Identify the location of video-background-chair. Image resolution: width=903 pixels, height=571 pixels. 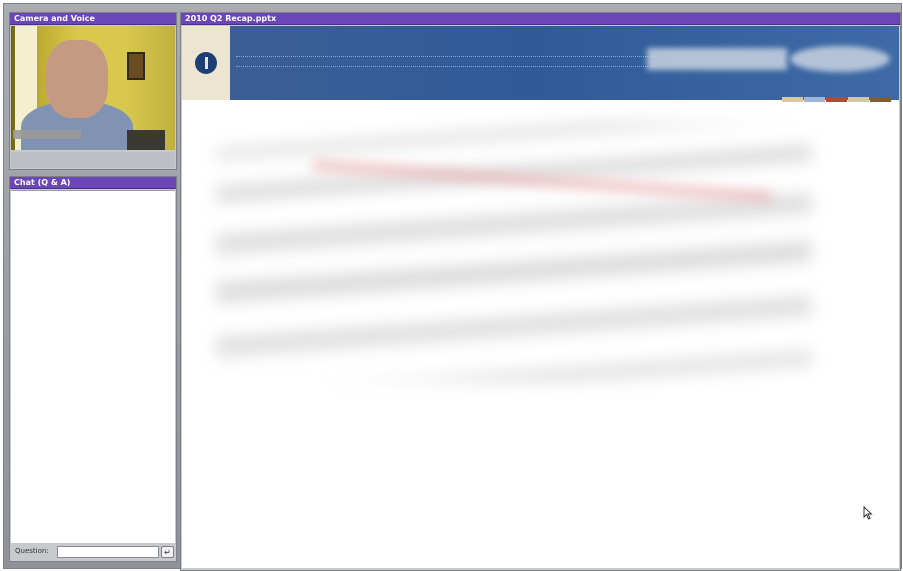
(146, 140).